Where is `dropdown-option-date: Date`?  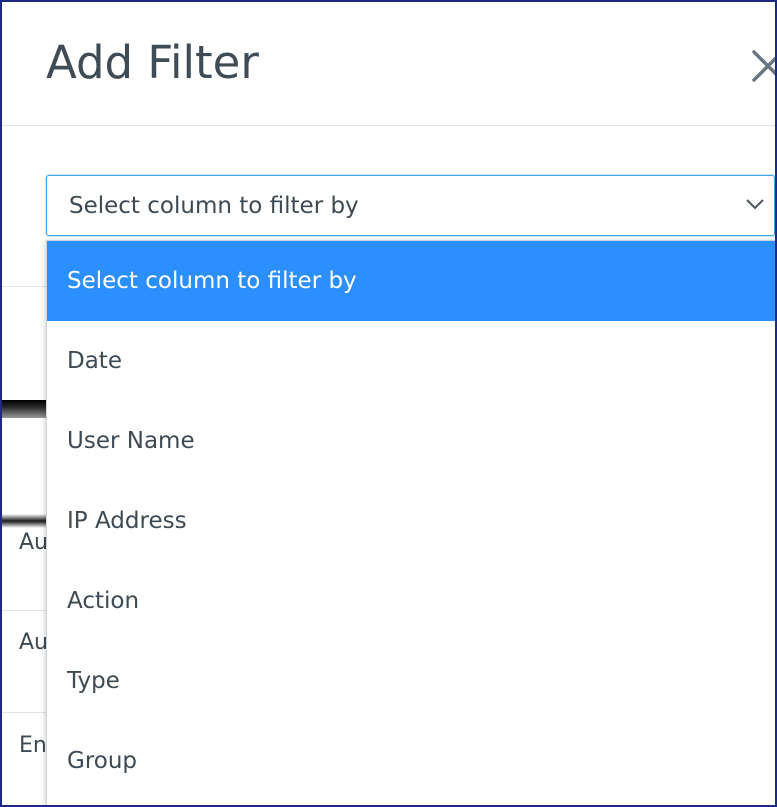 dropdown-option-date: Date is located at coordinates (411, 361).